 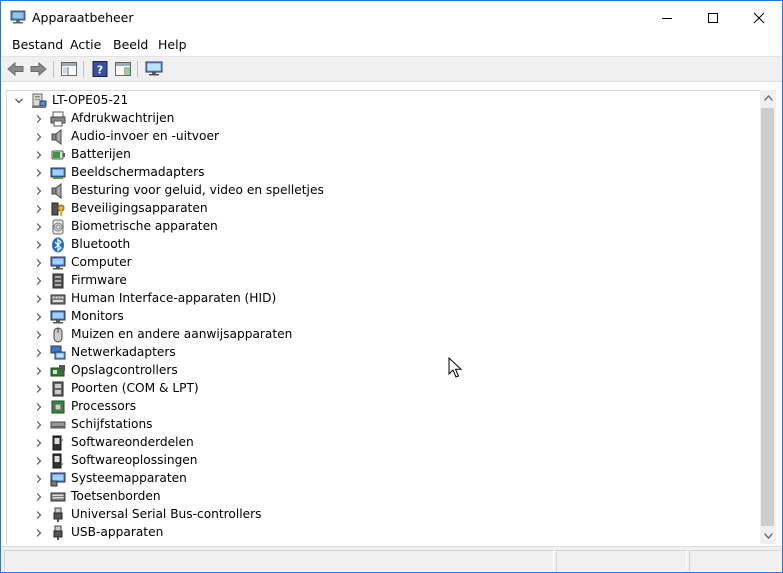 What do you see at coordinates (382, 155) in the screenshot?
I see `tree-item: Batterijen` at bounding box center [382, 155].